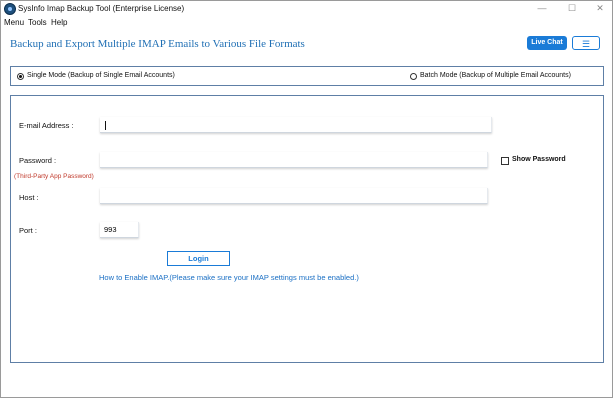 The height and width of the screenshot is (398, 613). Describe the element at coordinates (586, 43) in the screenshot. I see `hamburger-menu-icon: ☰` at that location.